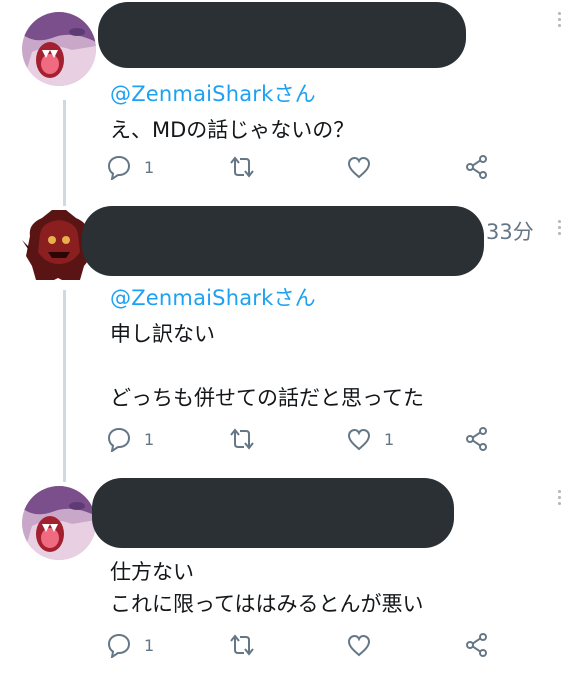  What do you see at coordinates (232, 130) in the screenshot?
I see `tweet-text: え、MDの話じゃないの？` at bounding box center [232, 130].